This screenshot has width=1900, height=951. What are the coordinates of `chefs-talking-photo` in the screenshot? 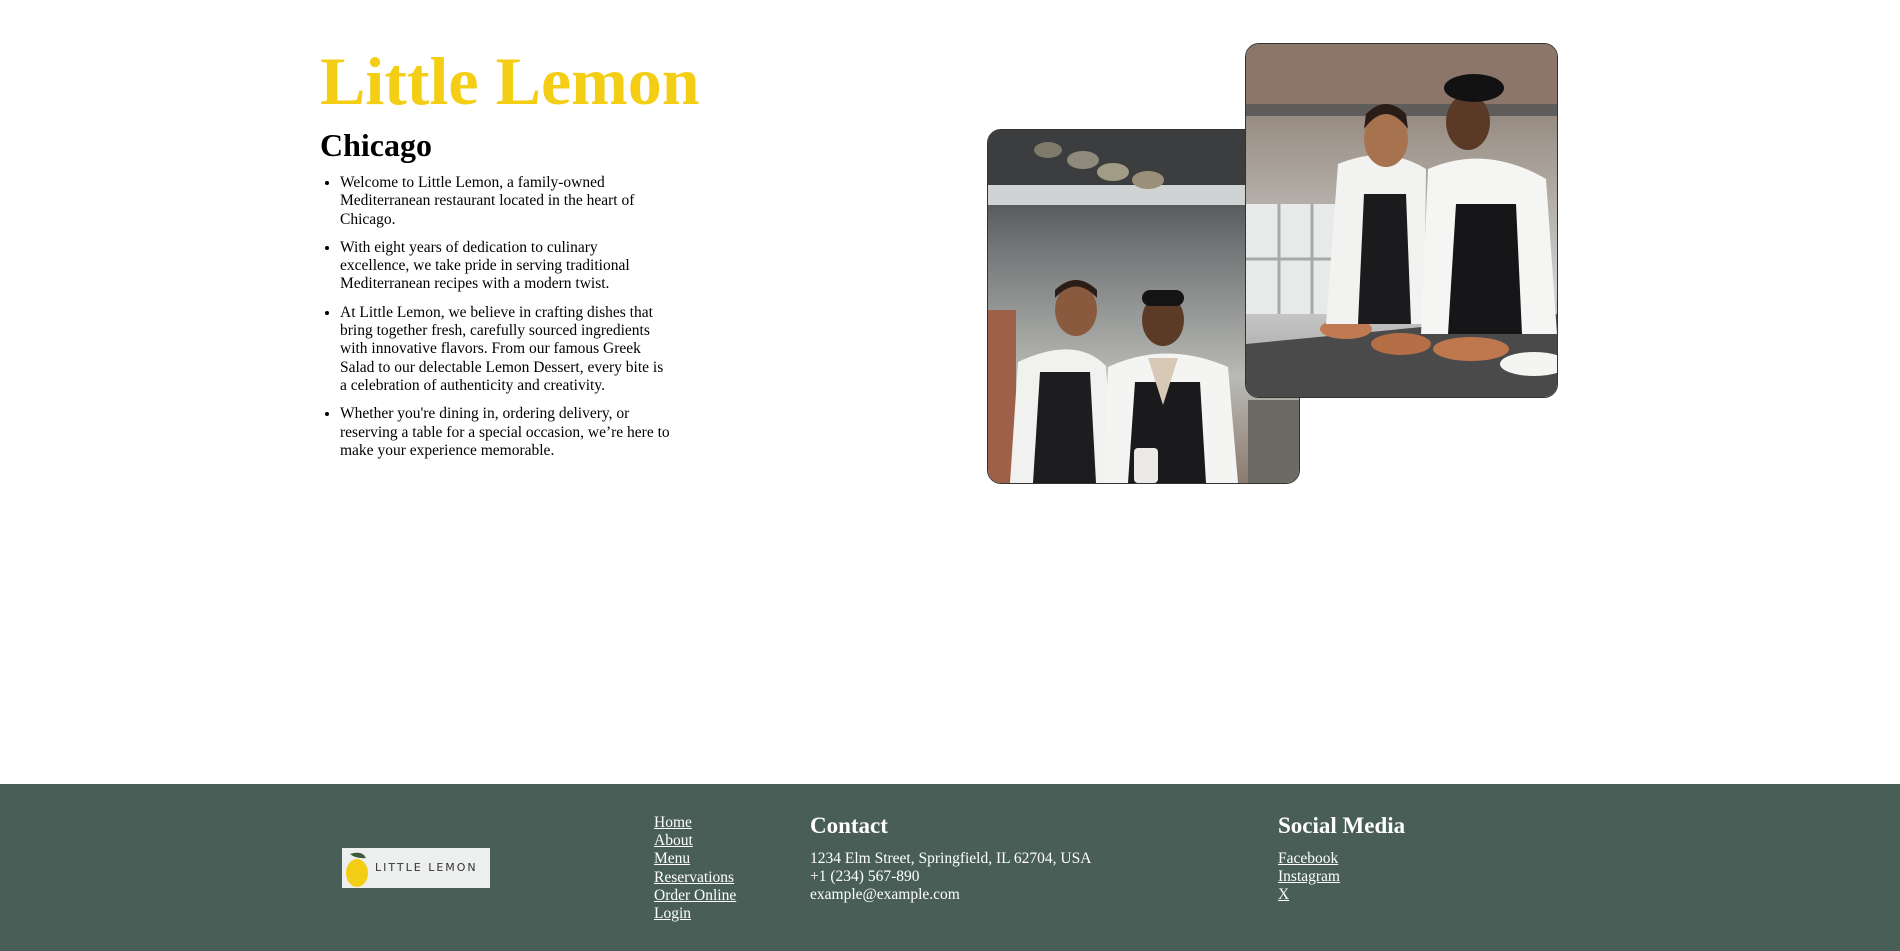 It's located at (1401, 220).